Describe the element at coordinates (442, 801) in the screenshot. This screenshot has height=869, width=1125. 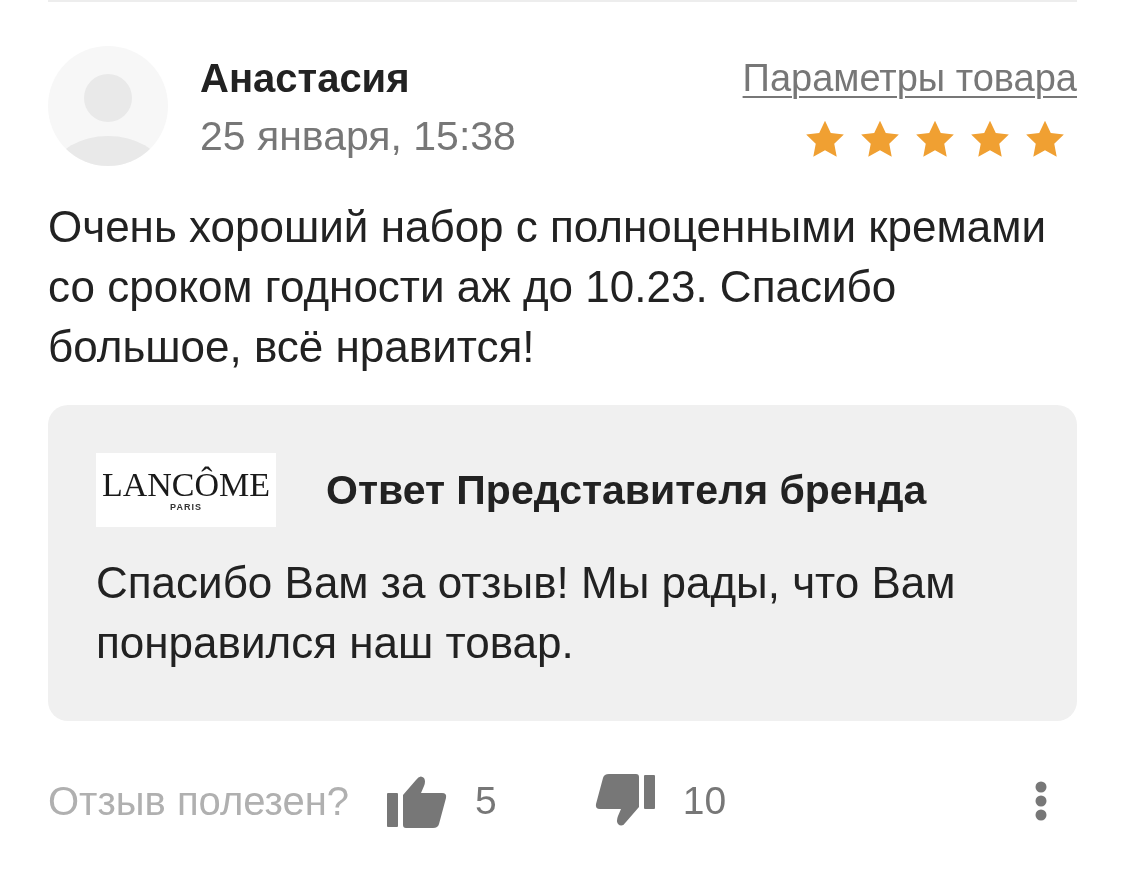
I see `like-button: 5` at that location.